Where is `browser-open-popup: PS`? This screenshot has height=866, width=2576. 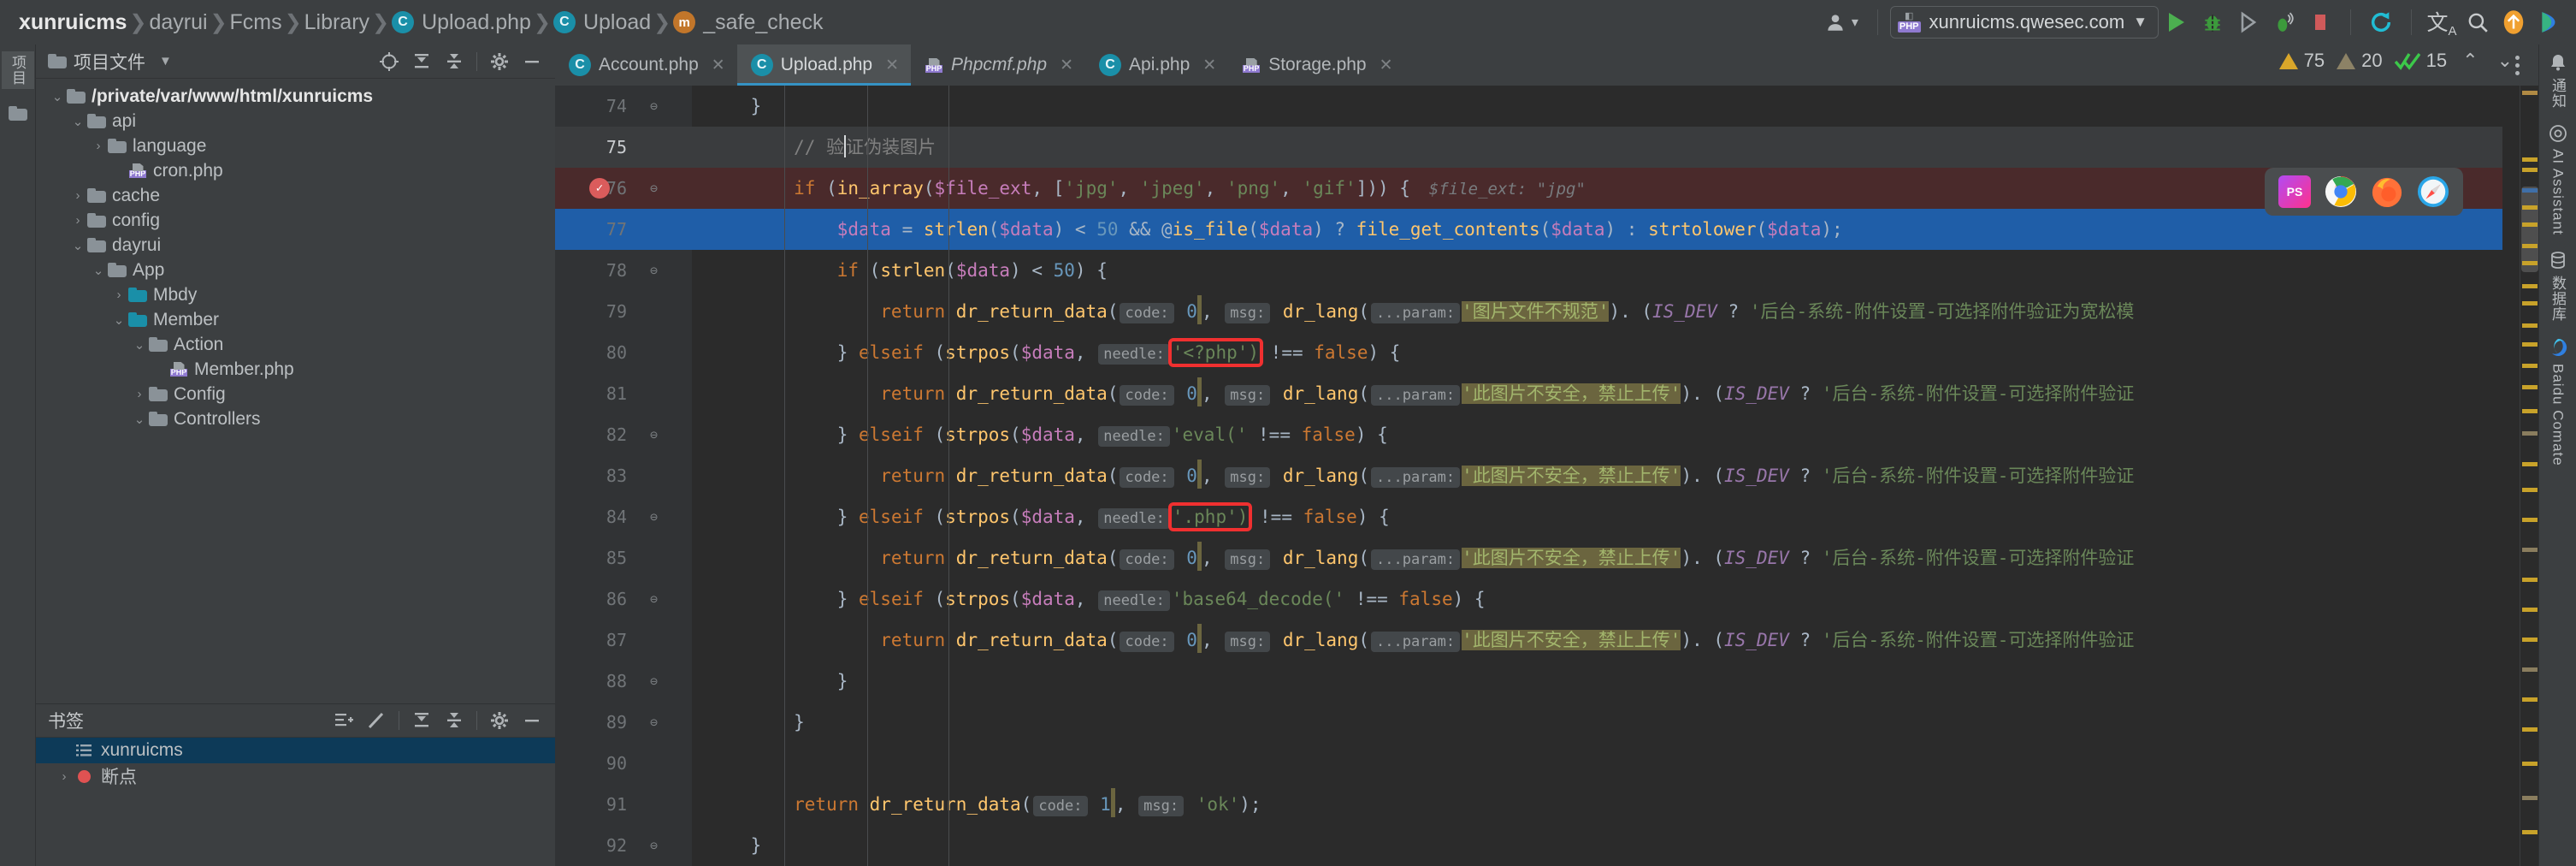
browser-open-popup: PS is located at coordinates (2364, 192).